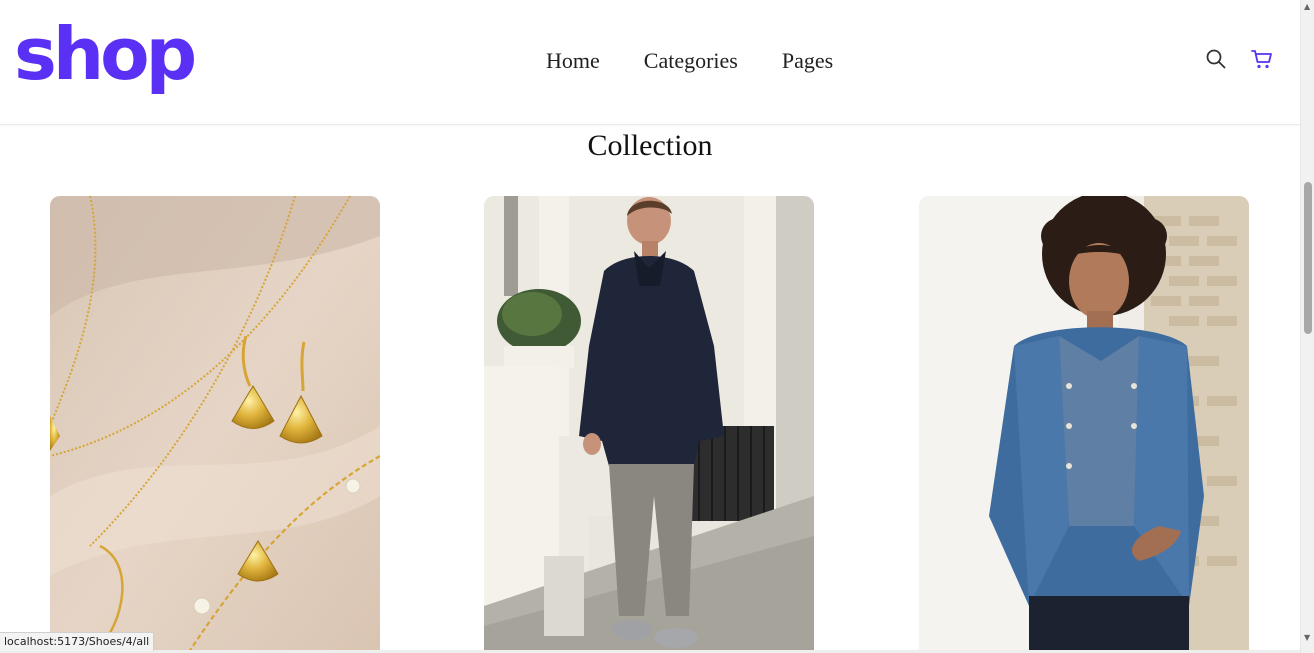 This screenshot has width=1314, height=653. What do you see at coordinates (1308, 638) in the screenshot?
I see `scroll-down-icon: ▼` at bounding box center [1308, 638].